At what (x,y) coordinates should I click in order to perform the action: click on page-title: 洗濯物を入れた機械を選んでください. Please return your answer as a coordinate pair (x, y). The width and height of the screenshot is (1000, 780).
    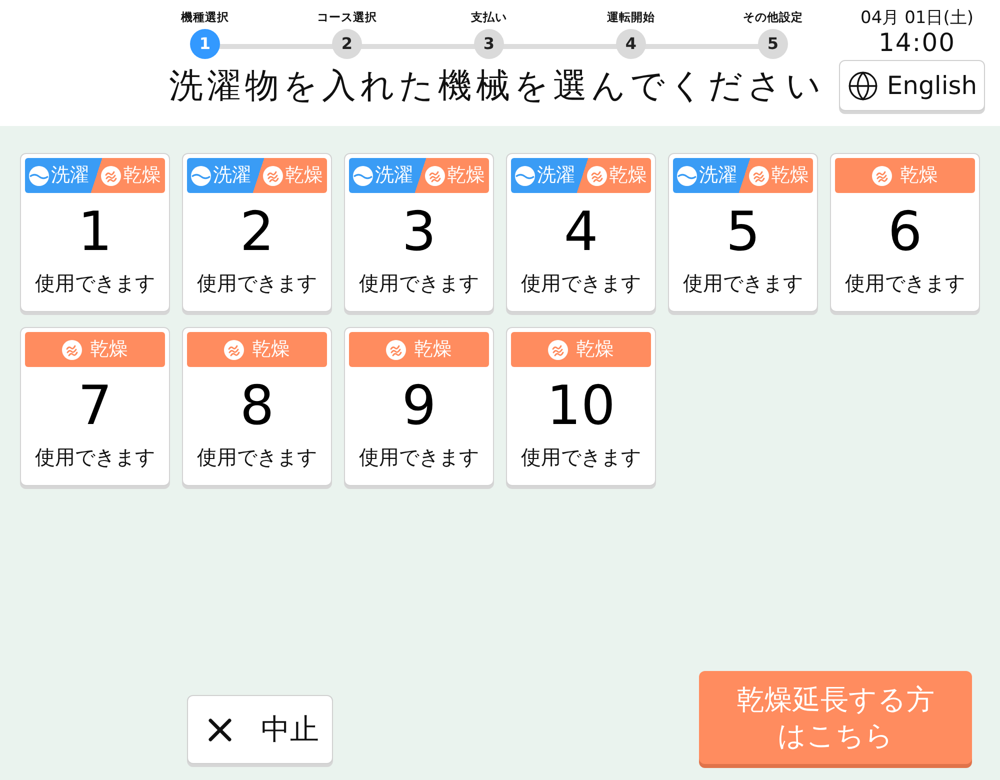
    Looking at the image, I should click on (497, 86).